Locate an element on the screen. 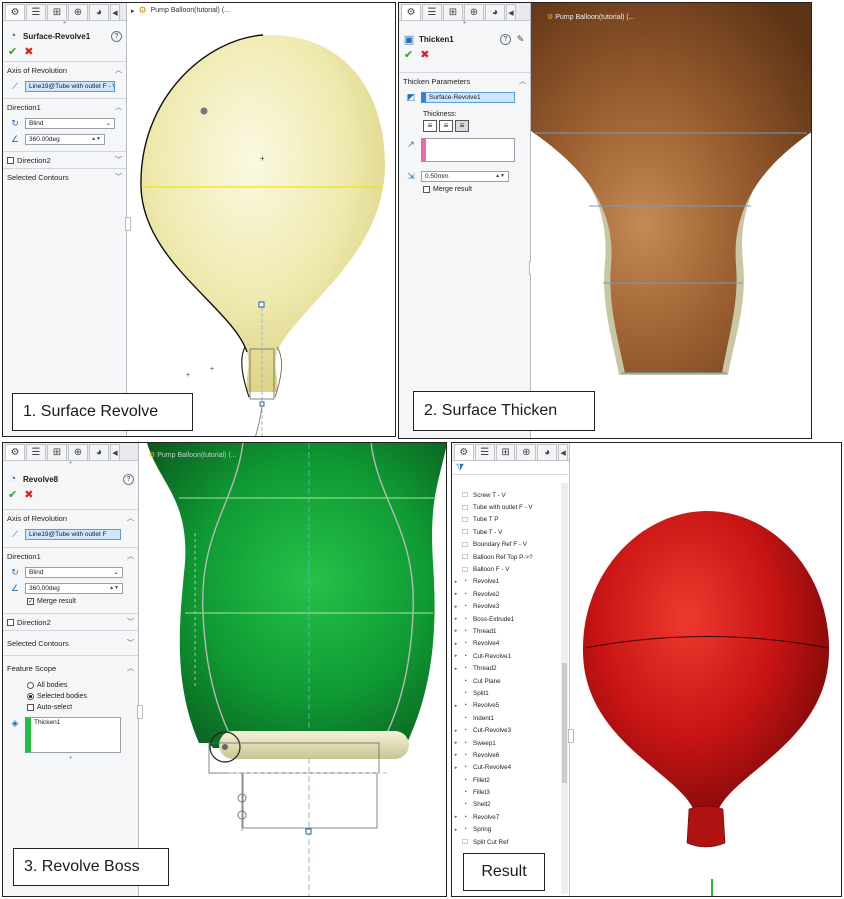 The image size is (844, 899). tree-item: ☐ Screw T - V is located at coordinates (506, 495).